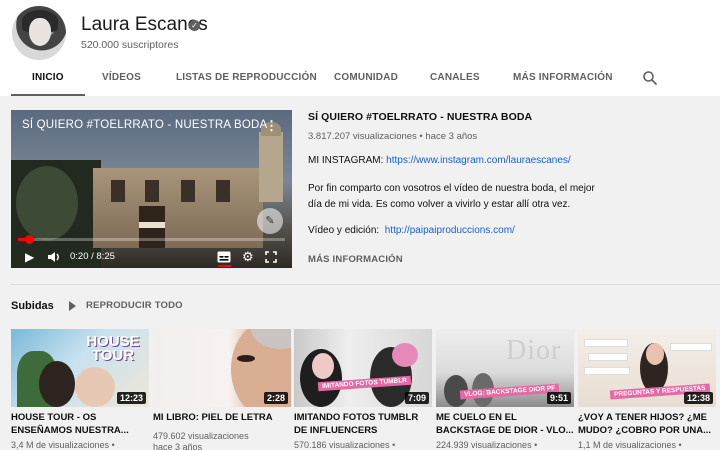 The image size is (720, 450). What do you see at coordinates (271, 257) in the screenshot?
I see `fullscreen-icon` at bounding box center [271, 257].